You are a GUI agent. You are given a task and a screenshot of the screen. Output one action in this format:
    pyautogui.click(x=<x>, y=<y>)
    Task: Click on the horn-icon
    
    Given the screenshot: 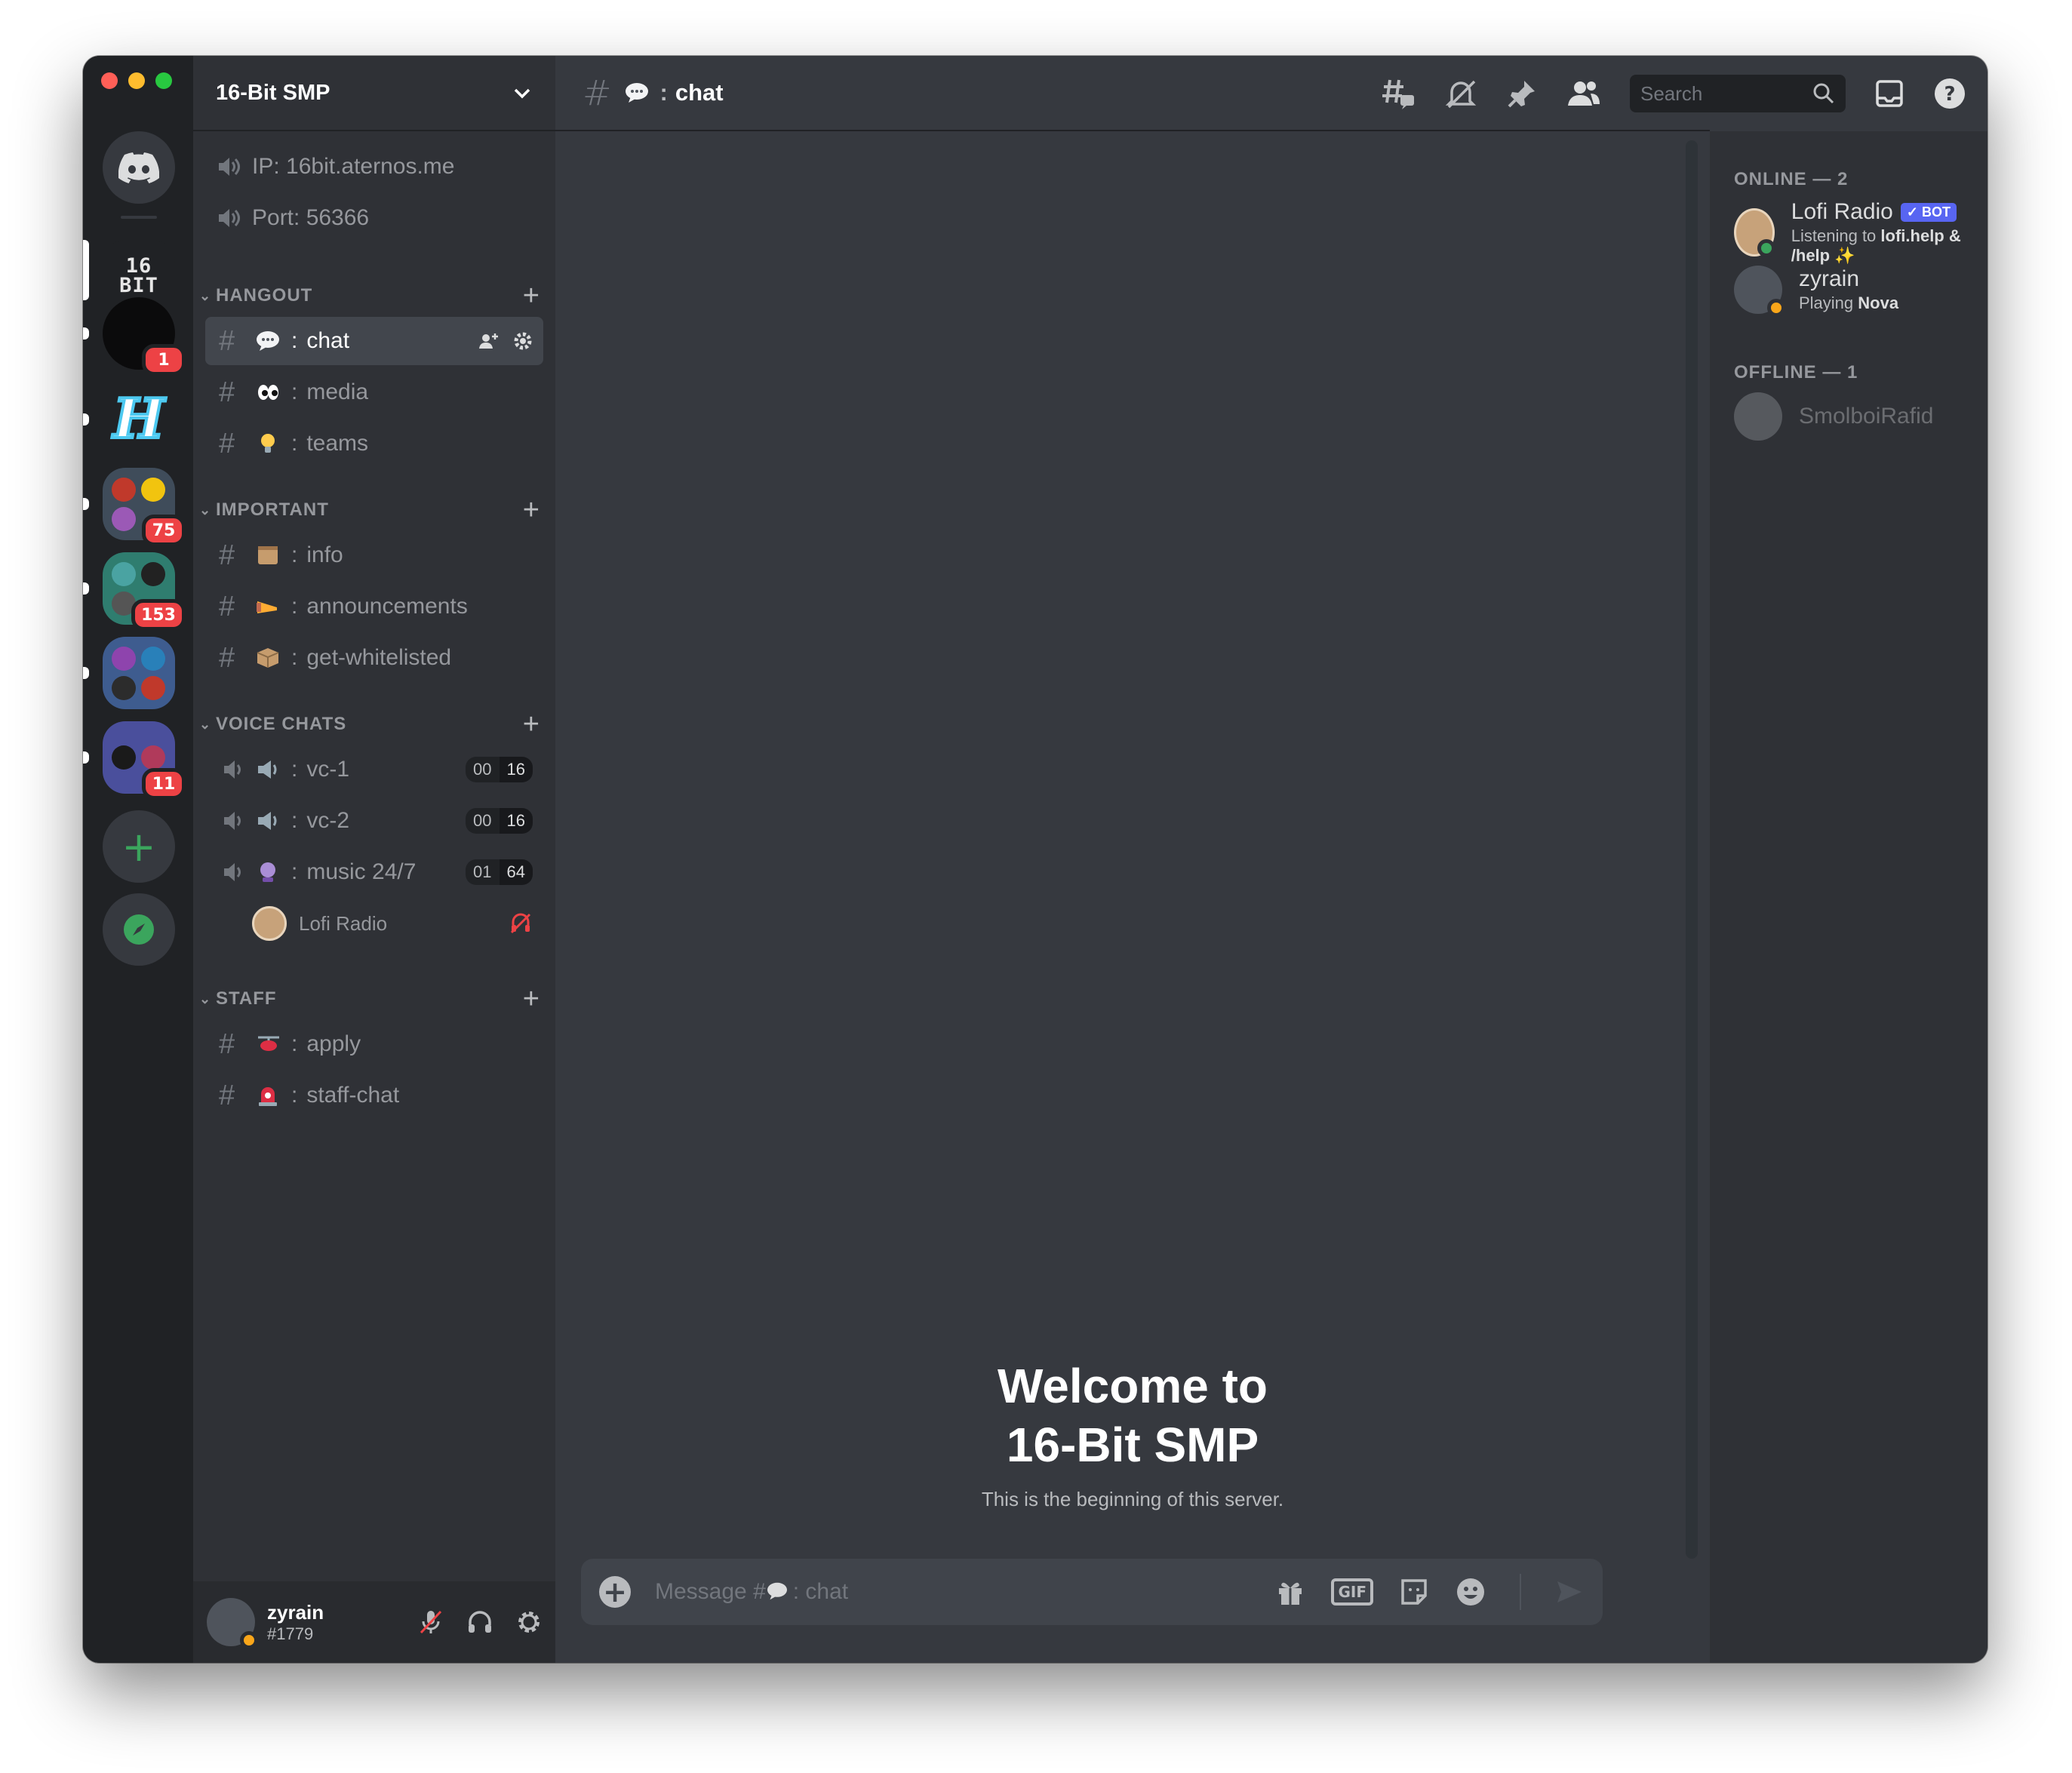 What is the action you would take?
    pyautogui.click(x=267, y=607)
    